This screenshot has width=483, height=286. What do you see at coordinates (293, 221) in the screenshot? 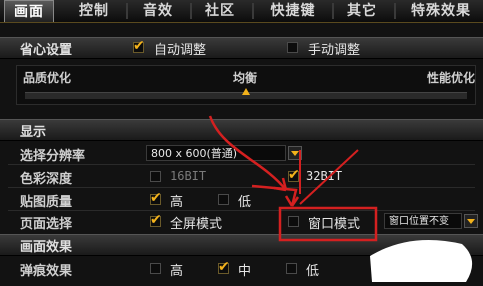
I see `windowed-checkbox` at bounding box center [293, 221].